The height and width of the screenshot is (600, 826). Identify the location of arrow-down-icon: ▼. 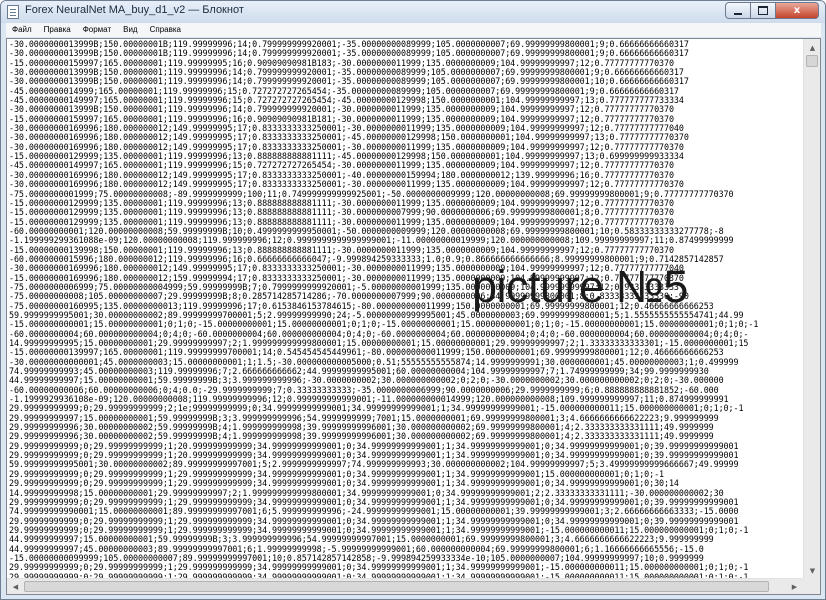
(812, 570).